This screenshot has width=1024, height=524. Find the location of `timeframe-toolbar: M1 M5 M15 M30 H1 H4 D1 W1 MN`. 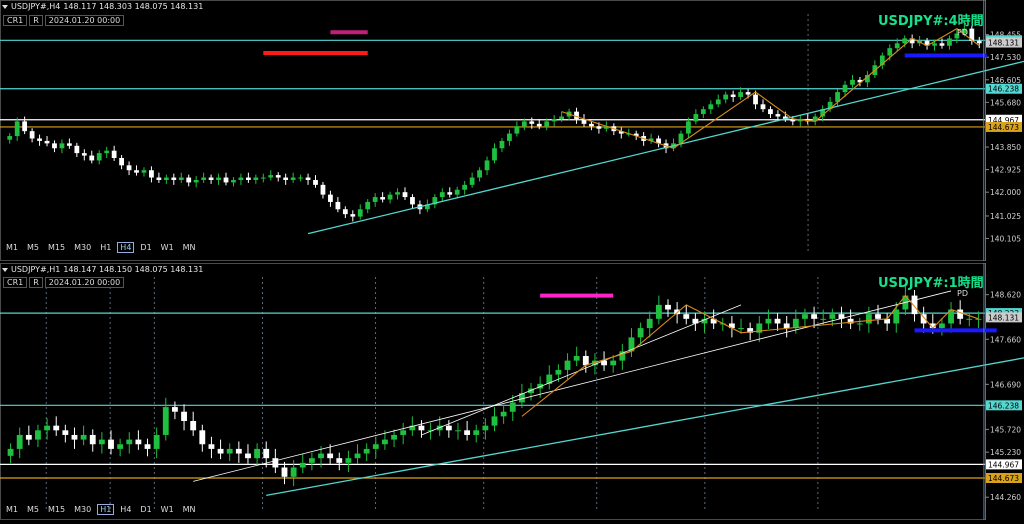

timeframe-toolbar: M1 M5 M15 M30 H1 H4 D1 W1 MN is located at coordinates (101, 509).